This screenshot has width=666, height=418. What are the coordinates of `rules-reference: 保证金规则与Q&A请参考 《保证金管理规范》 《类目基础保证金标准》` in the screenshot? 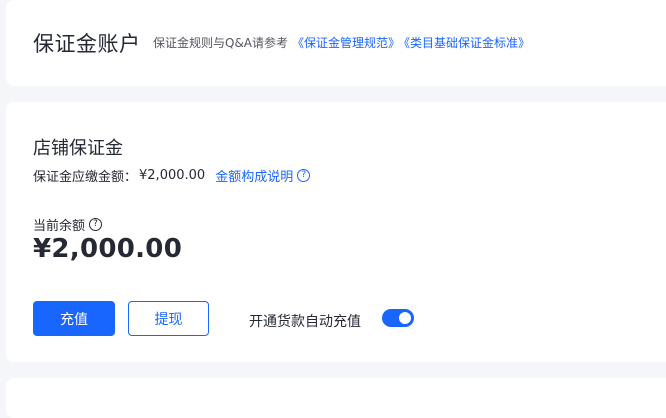 It's located at (341, 42).